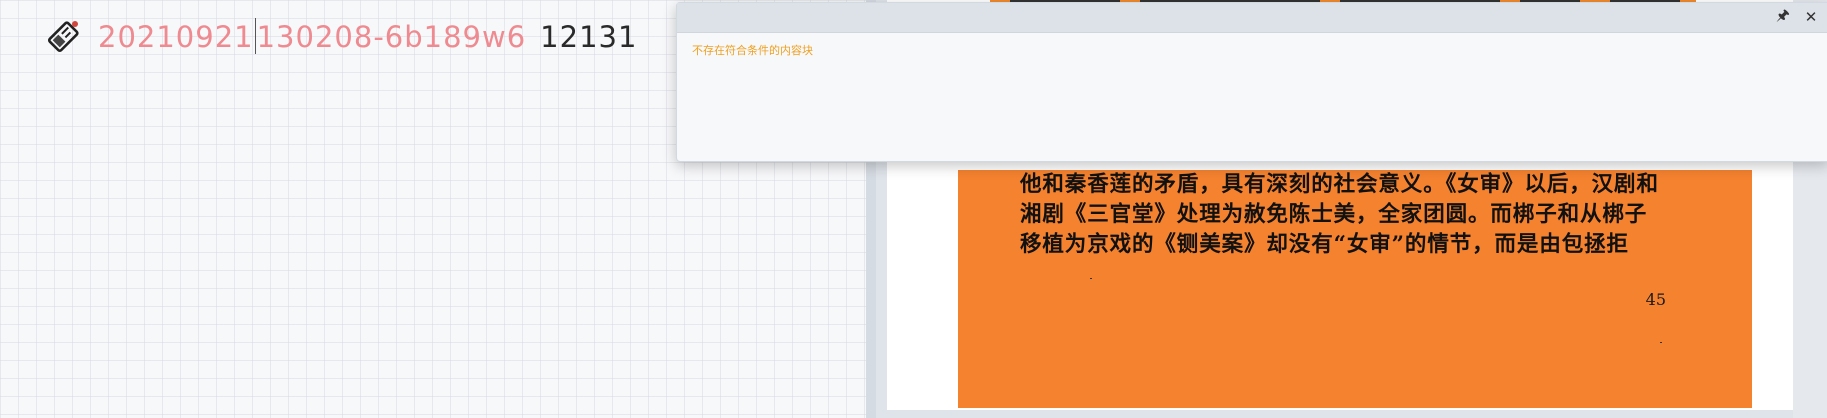  I want to click on page-text-line: 他和秦香莲的矛盾，具有深刻的社会意义。《女审》以后，汉剧和, so click(1339, 184).